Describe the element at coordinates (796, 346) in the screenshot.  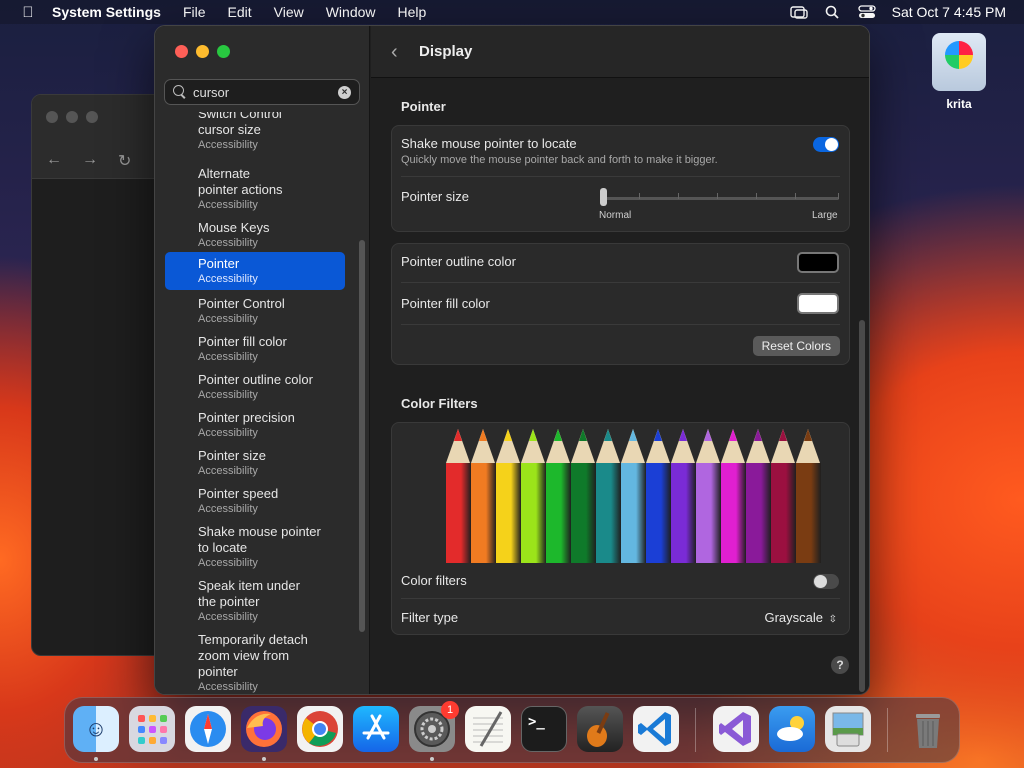
I see `reset-colors-button: Reset Colors` at that location.